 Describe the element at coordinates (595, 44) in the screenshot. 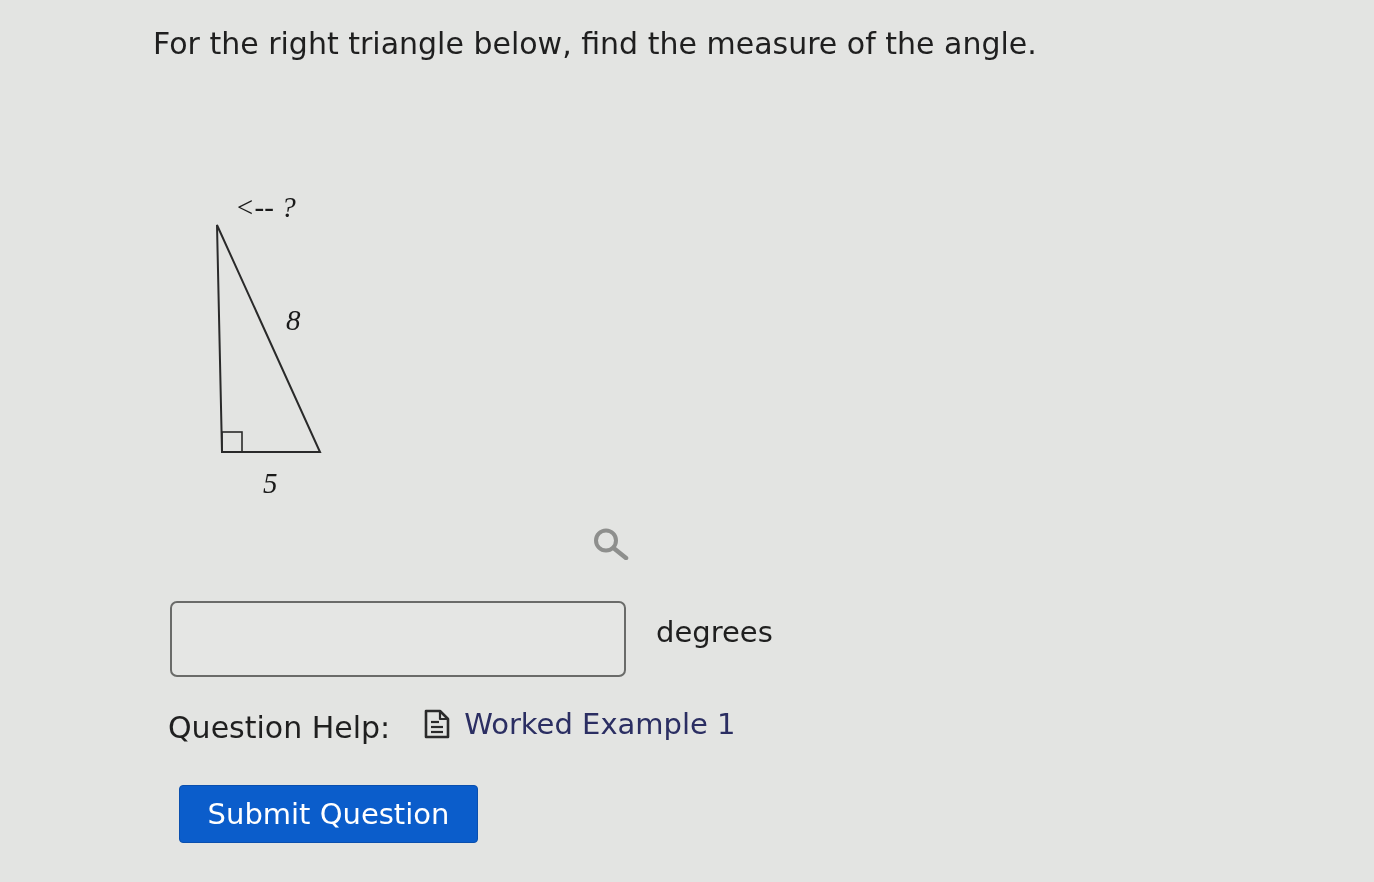

I see `question-prompt: For the right triangle below, find the measure of the angle.` at that location.